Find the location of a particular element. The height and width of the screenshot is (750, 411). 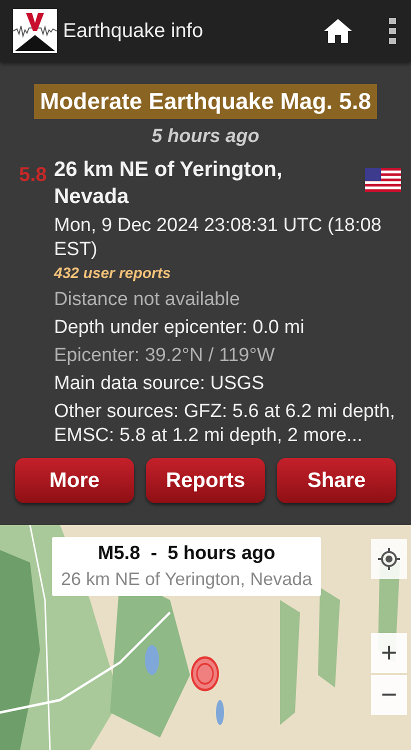

action-button: More is located at coordinates (74, 480).